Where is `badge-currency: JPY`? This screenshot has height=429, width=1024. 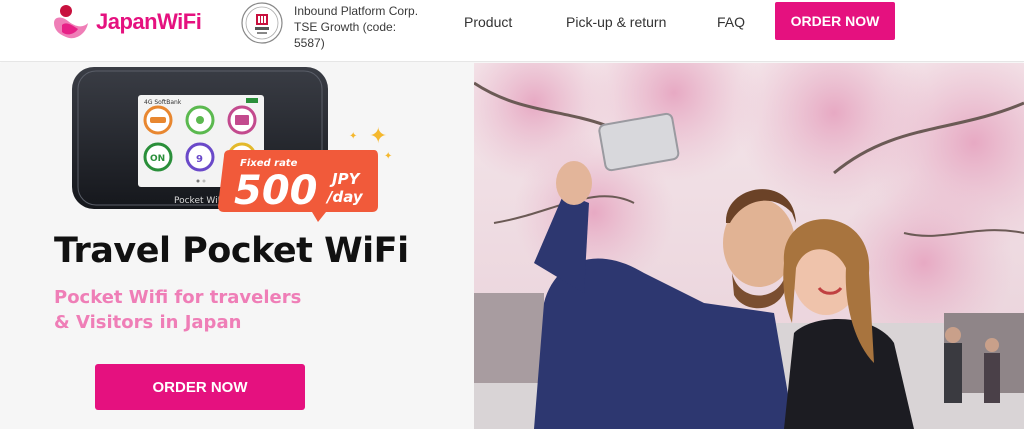 badge-currency: JPY is located at coordinates (345, 179).